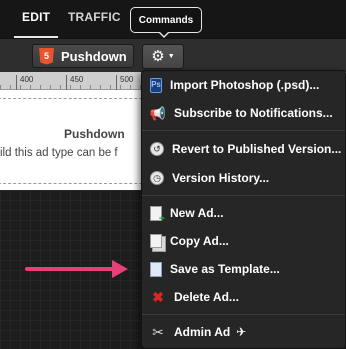 This screenshot has height=349, width=346. What do you see at coordinates (156, 269) in the screenshot?
I see `template-icon` at bounding box center [156, 269].